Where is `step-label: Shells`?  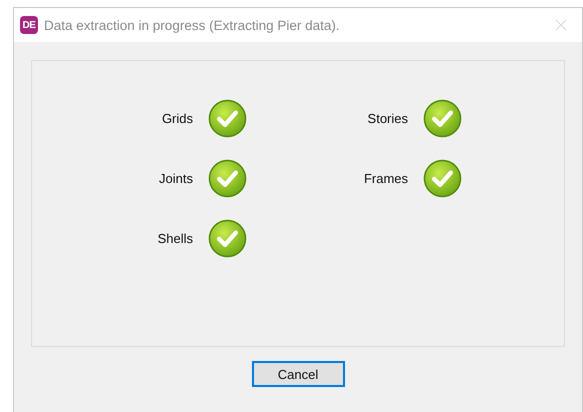
step-label: Shells is located at coordinates (175, 238).